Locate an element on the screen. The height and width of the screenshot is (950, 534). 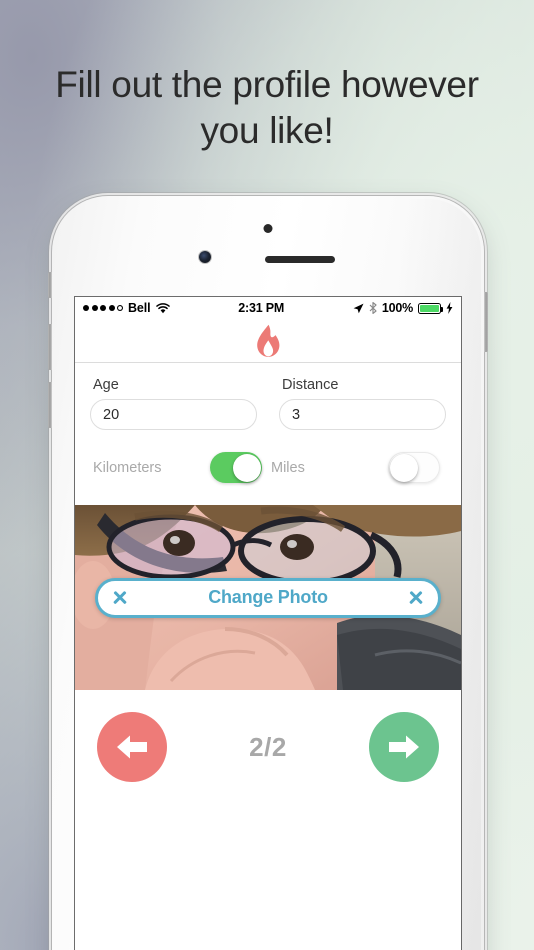
page-counter: 2/2 is located at coordinates (268, 746).